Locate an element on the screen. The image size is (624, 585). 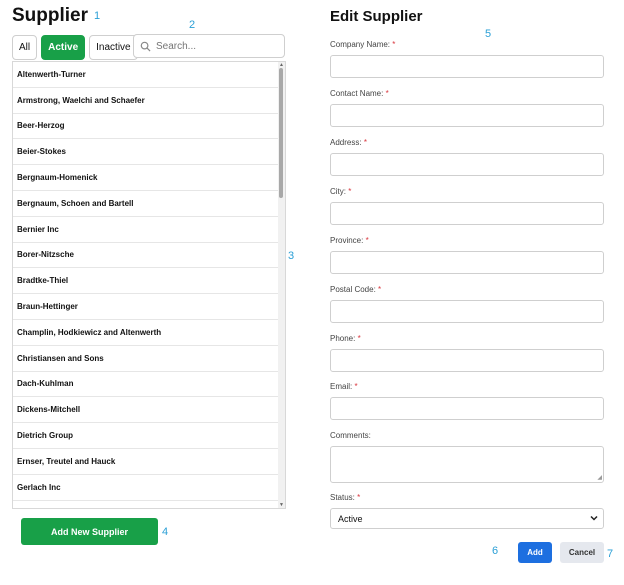
search-icon is located at coordinates (145, 46).